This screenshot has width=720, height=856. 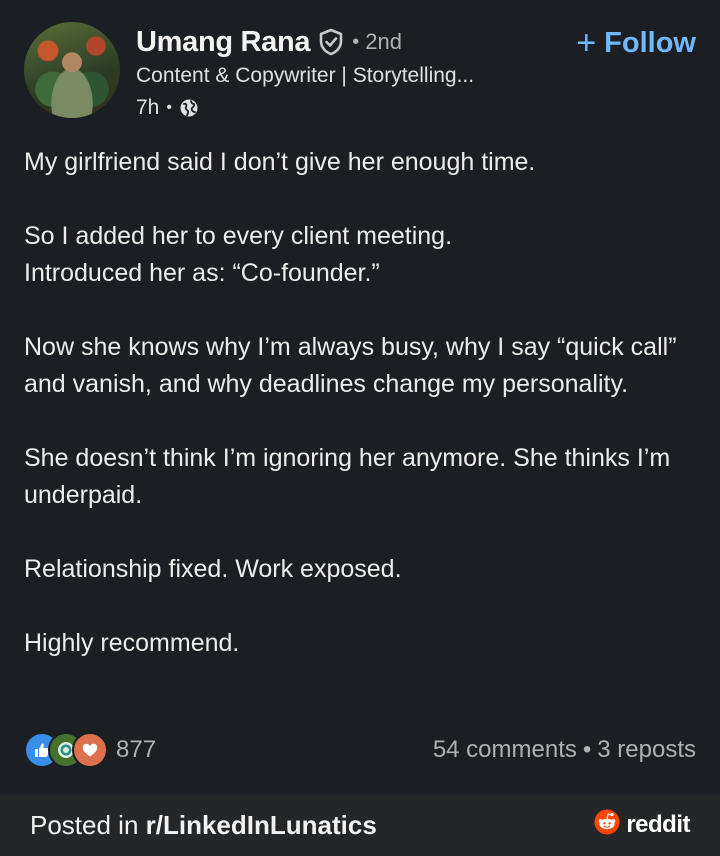 I want to click on love-icon, so click(x=90, y=750).